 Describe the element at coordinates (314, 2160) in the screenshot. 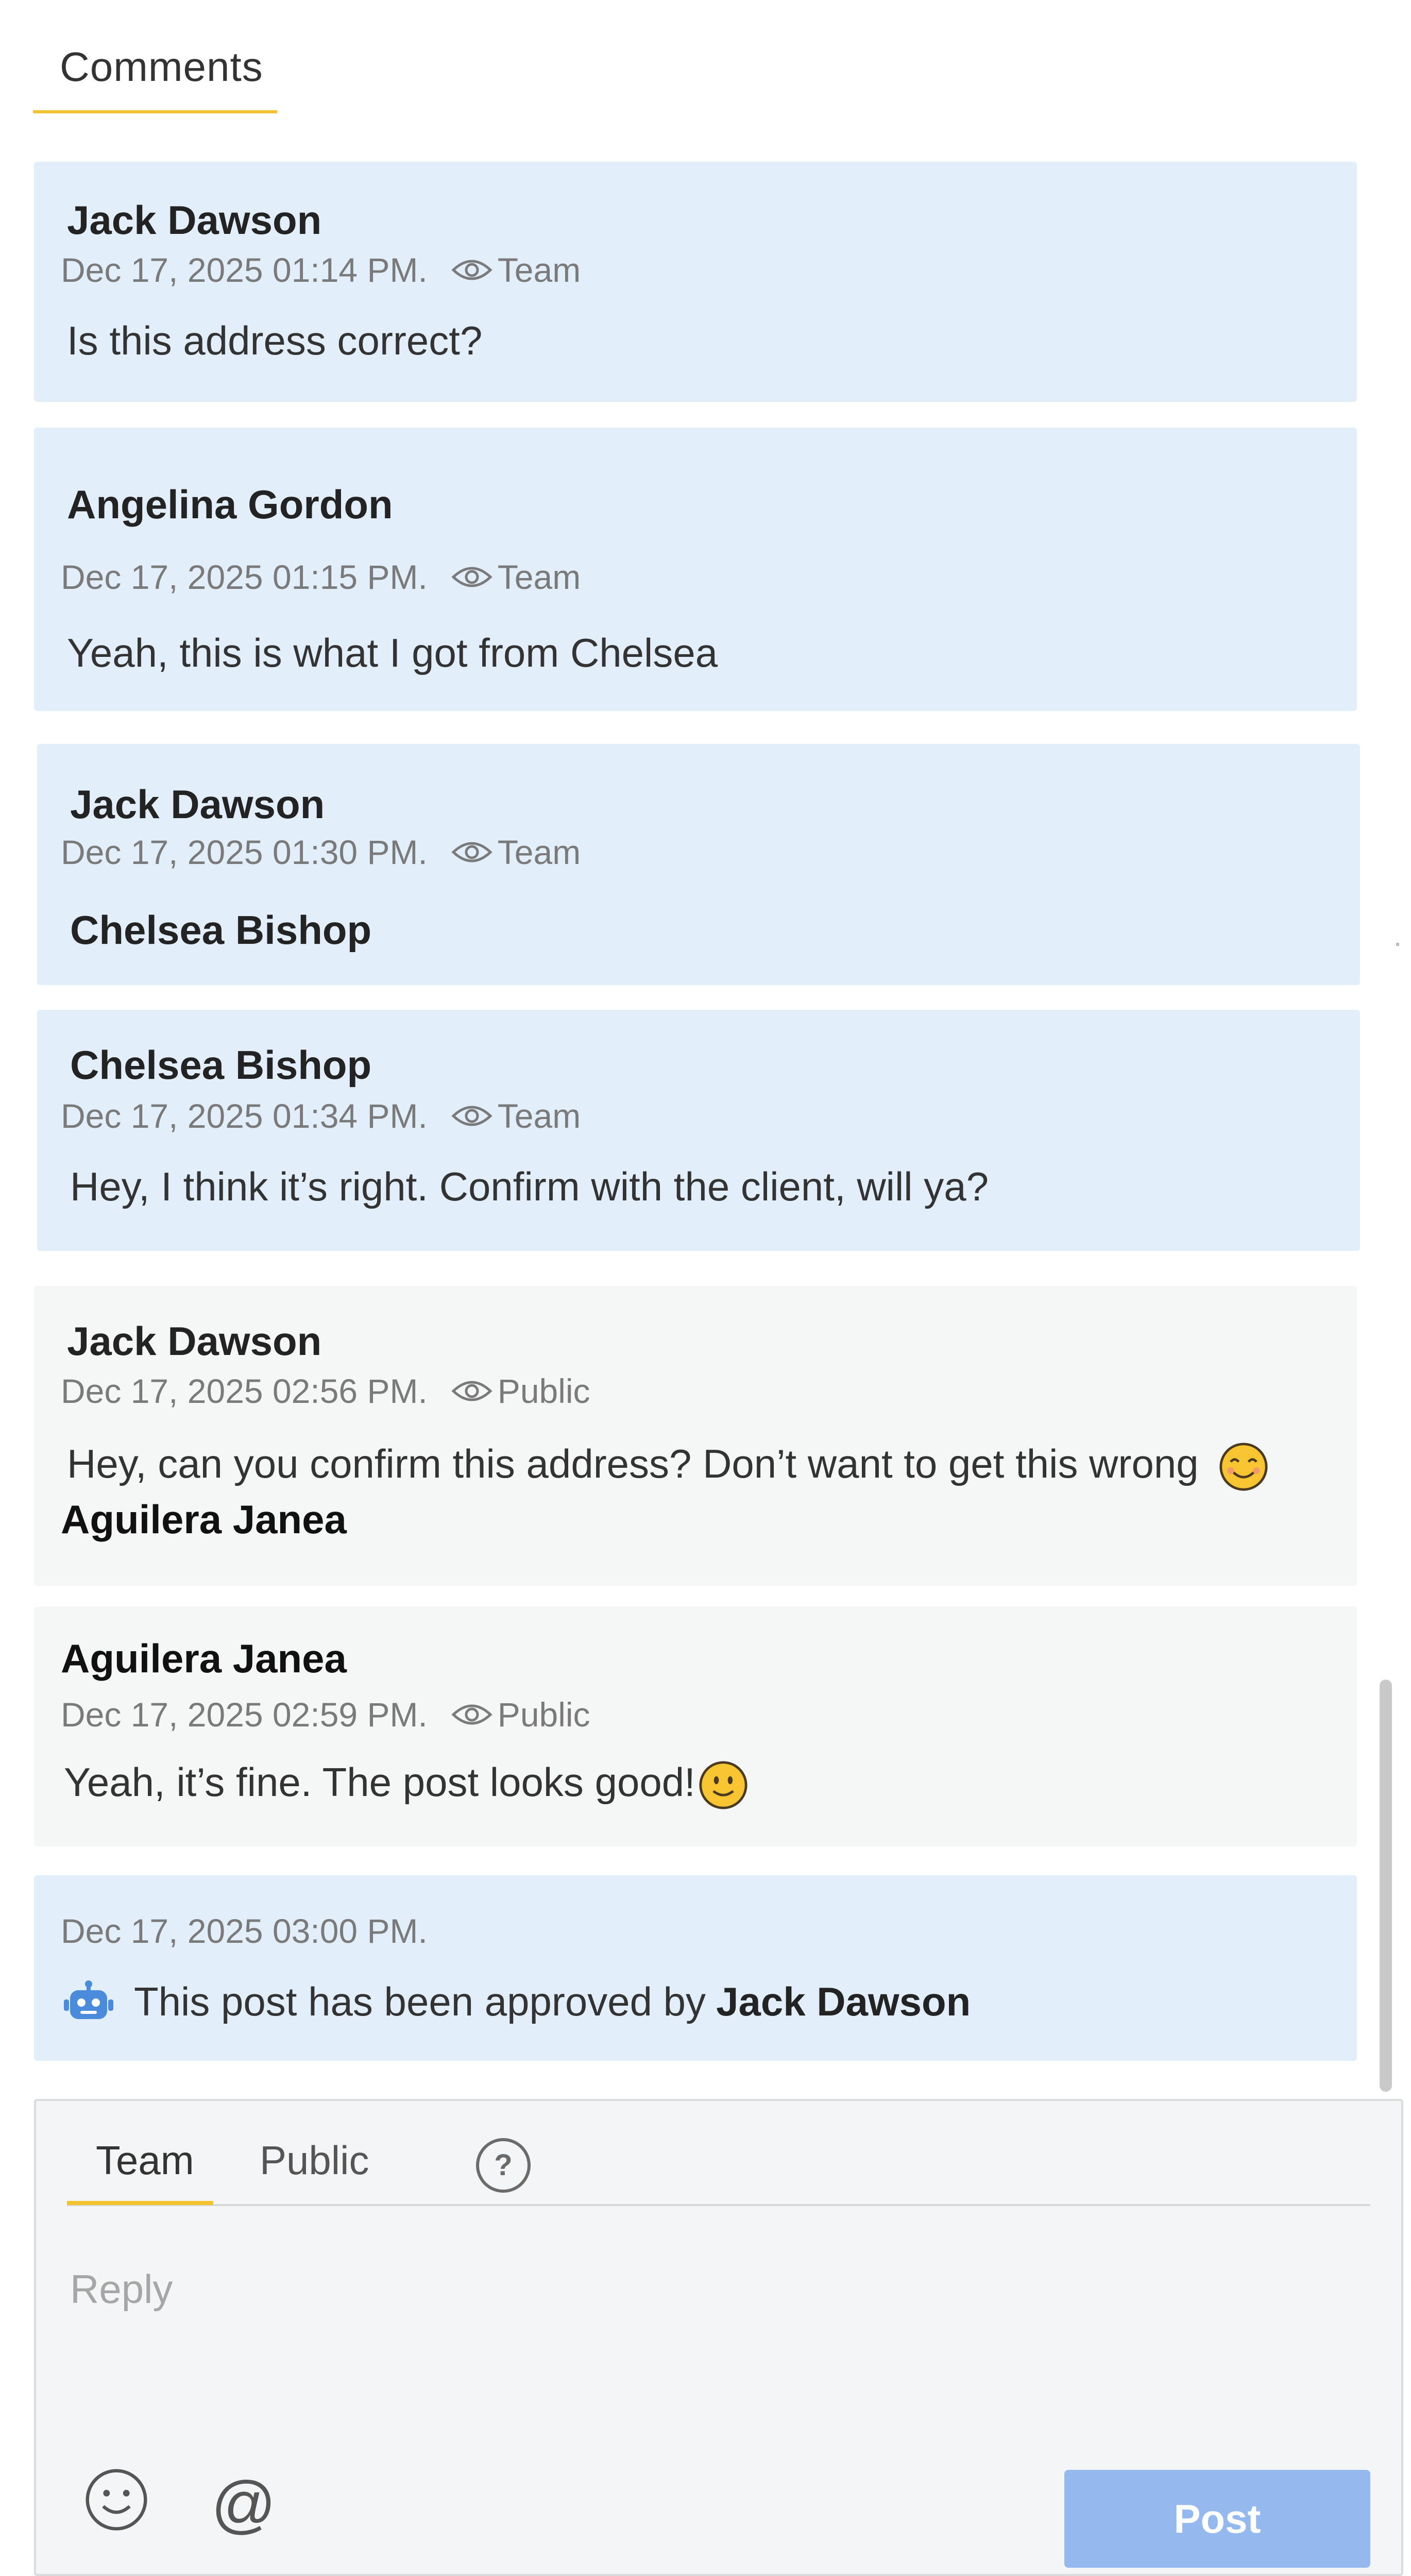

I see `reply-tab-public: Public` at that location.